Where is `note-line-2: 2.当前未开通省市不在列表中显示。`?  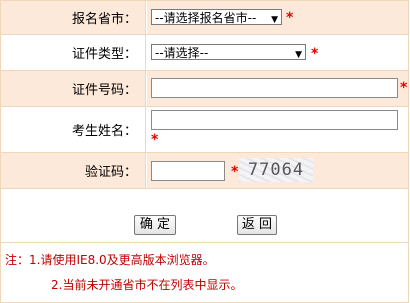
note-line-2: 2.当前未开通省市不在列表中显示。 is located at coordinates (147, 285).